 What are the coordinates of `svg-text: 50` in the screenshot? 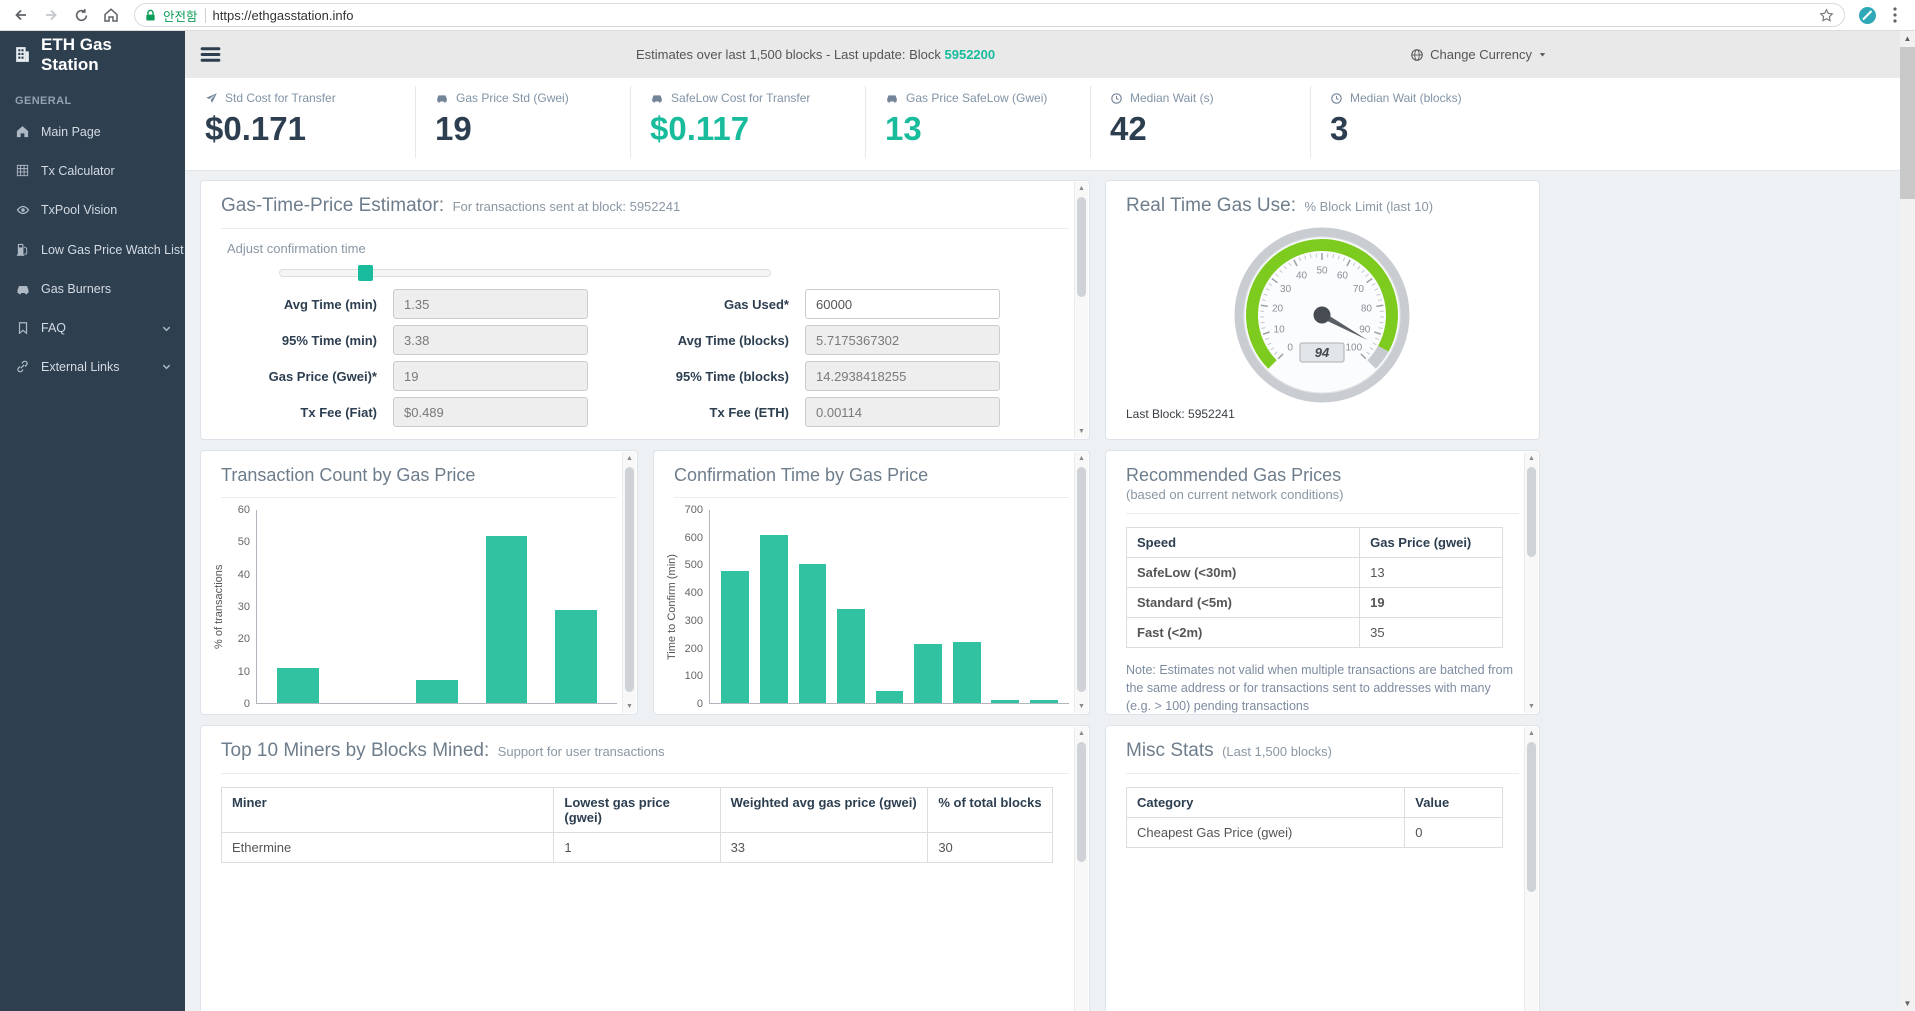 It's located at (1322, 271).